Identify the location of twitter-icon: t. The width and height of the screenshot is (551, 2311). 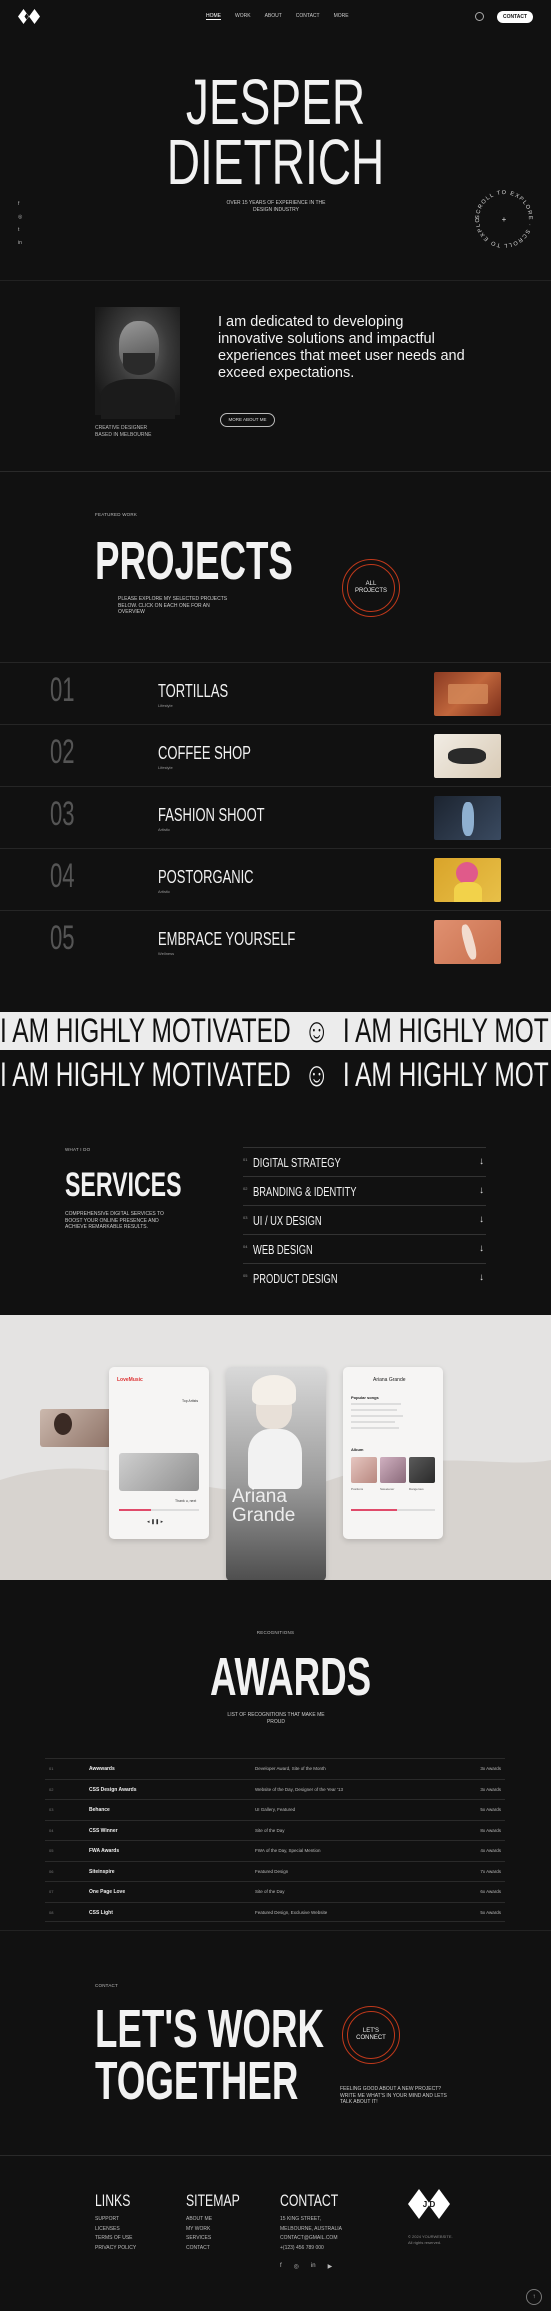
(20, 230).